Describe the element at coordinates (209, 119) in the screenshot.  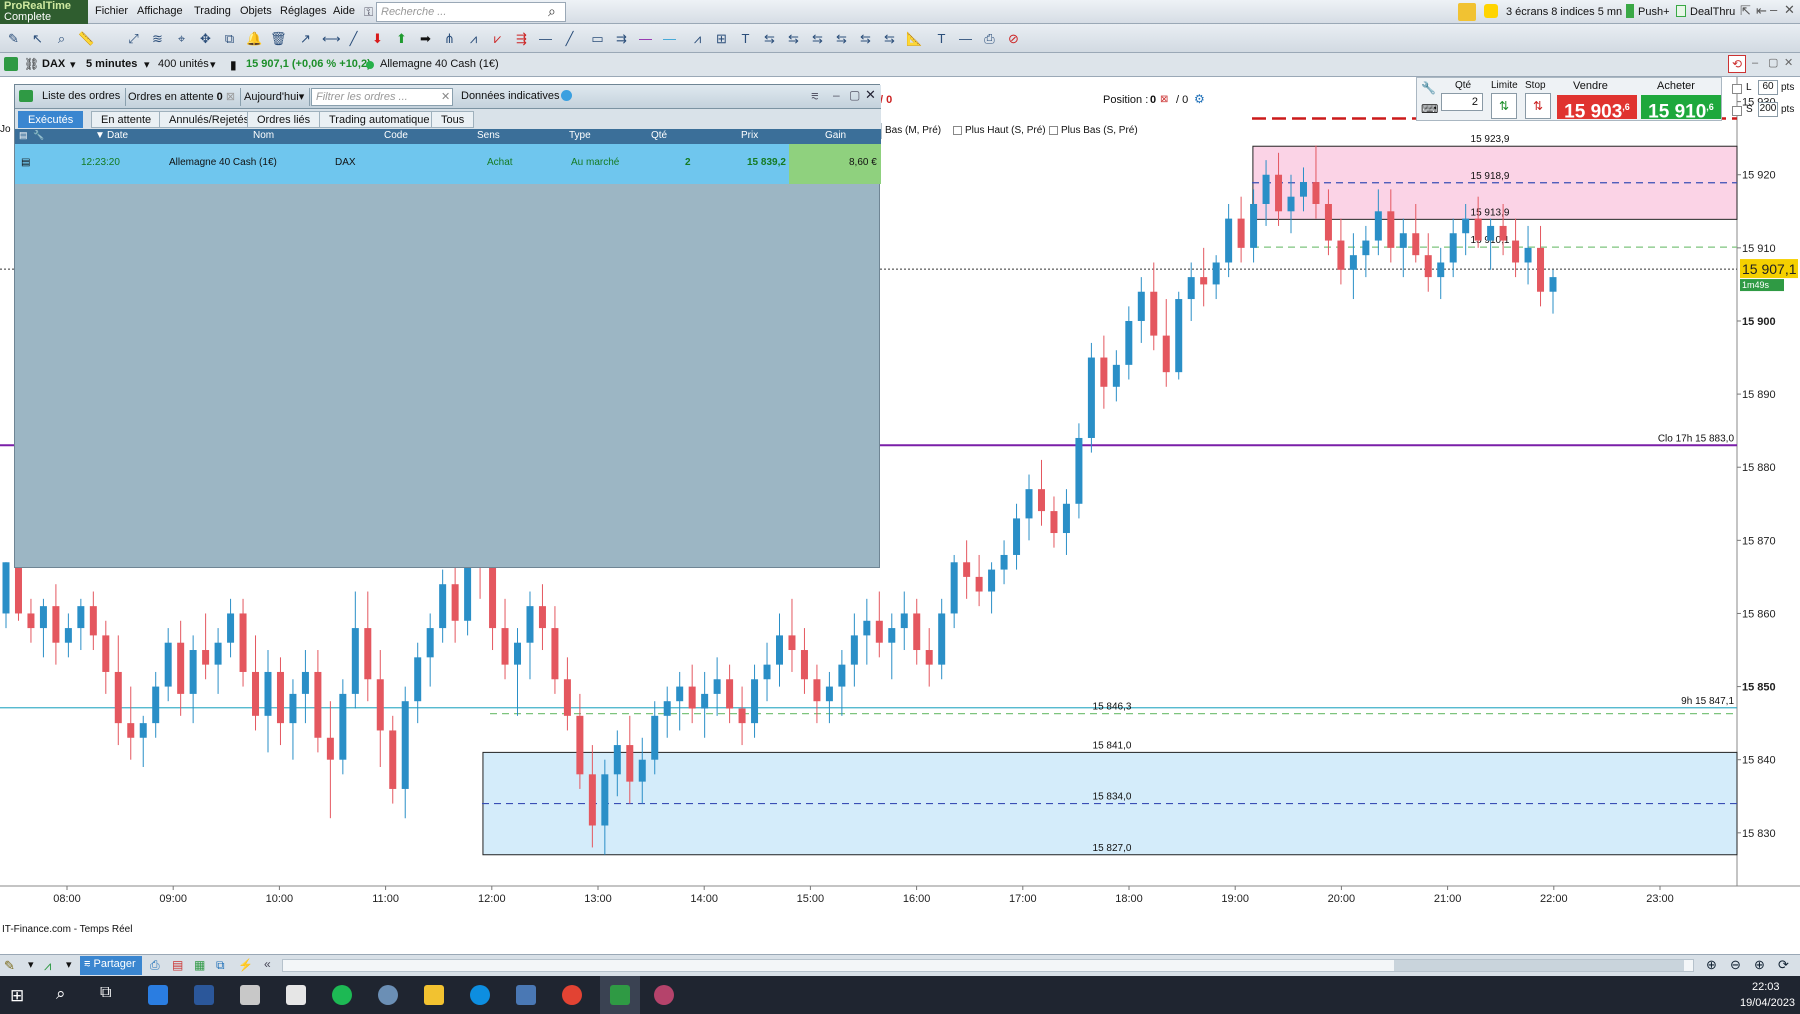
I see `tab-annules-rejetes: Annulés/Rejetés` at that location.